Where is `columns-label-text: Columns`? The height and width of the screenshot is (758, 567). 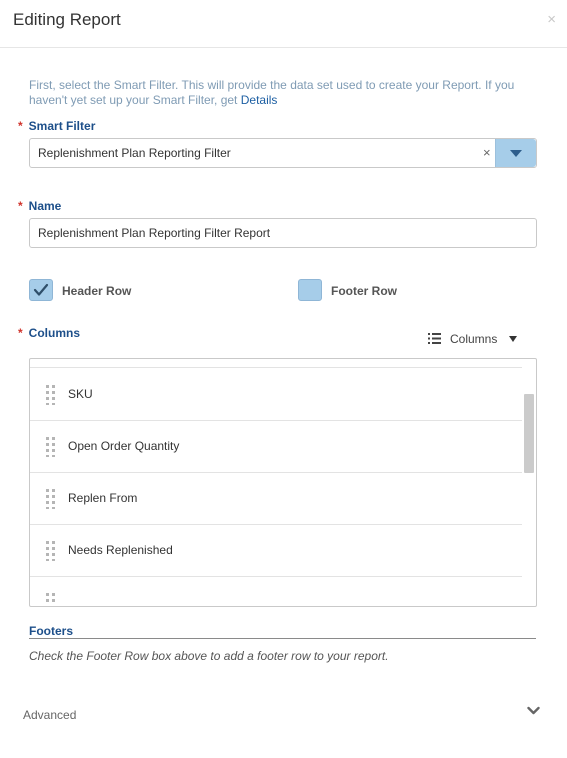
columns-label-text: Columns is located at coordinates (54, 333).